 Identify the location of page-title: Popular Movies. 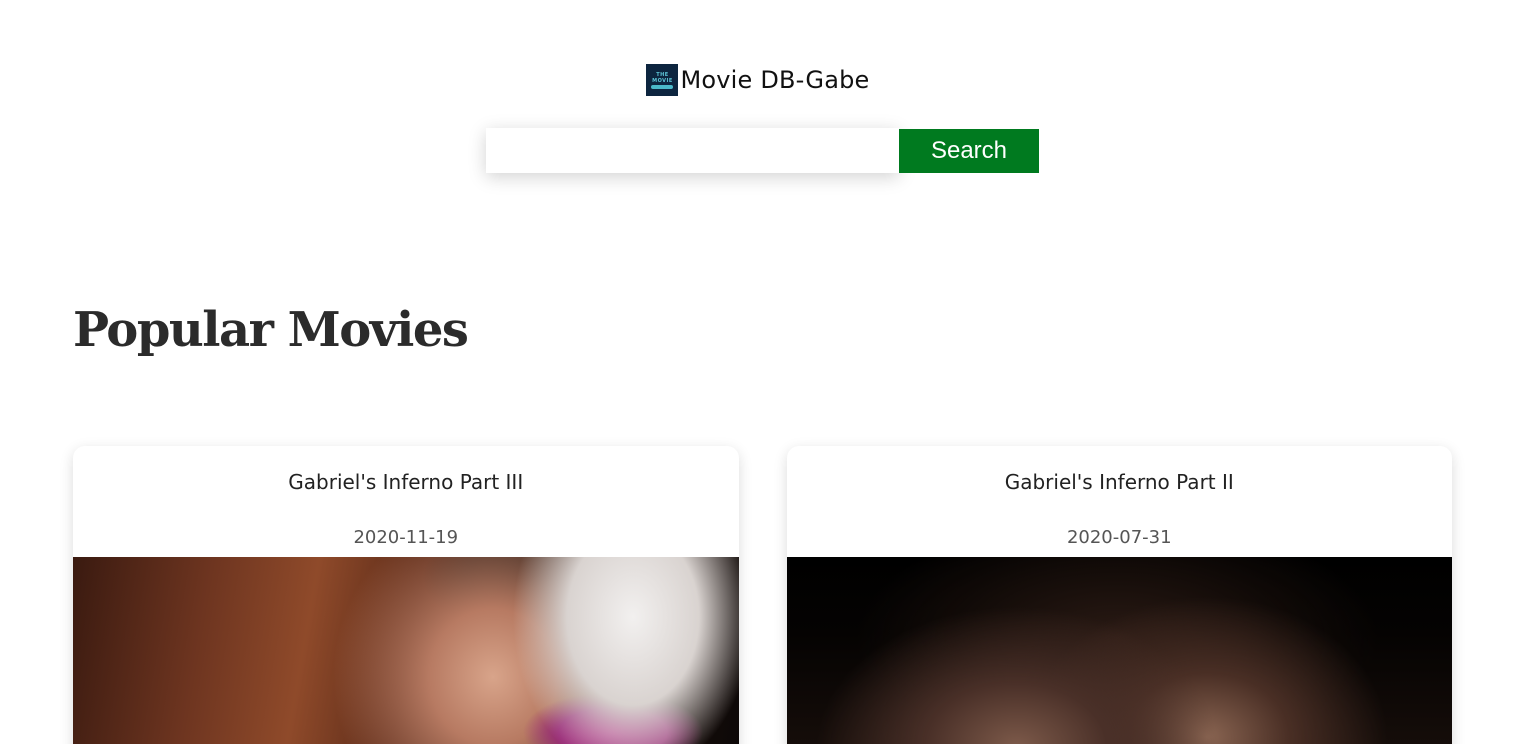
(271, 330).